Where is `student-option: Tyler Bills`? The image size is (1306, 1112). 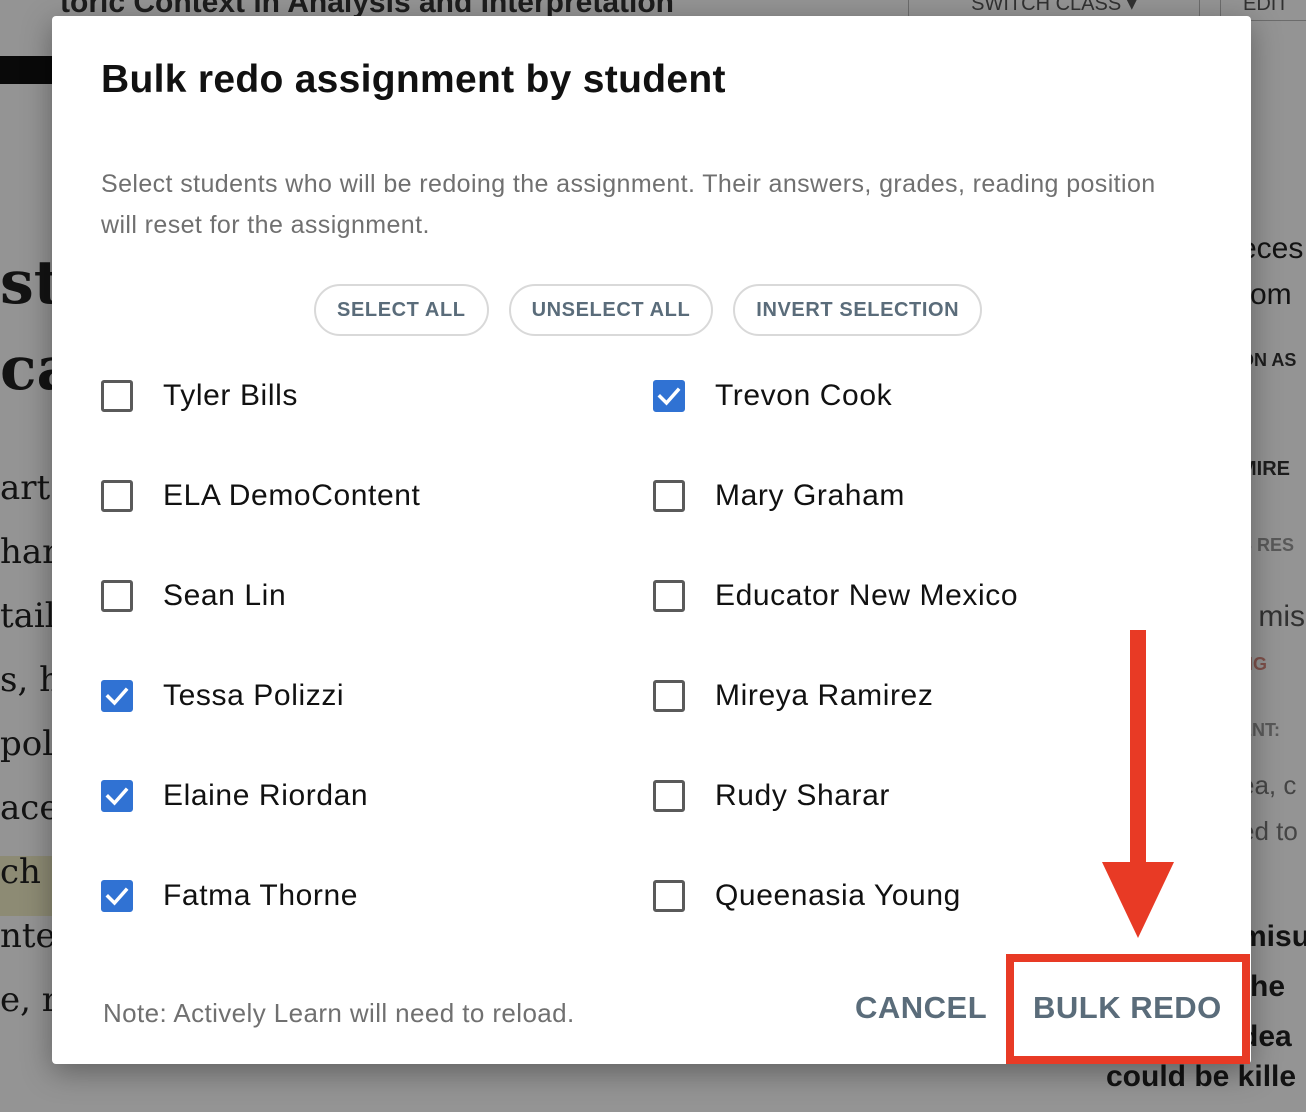 student-option: Tyler Bills is located at coordinates (199, 396).